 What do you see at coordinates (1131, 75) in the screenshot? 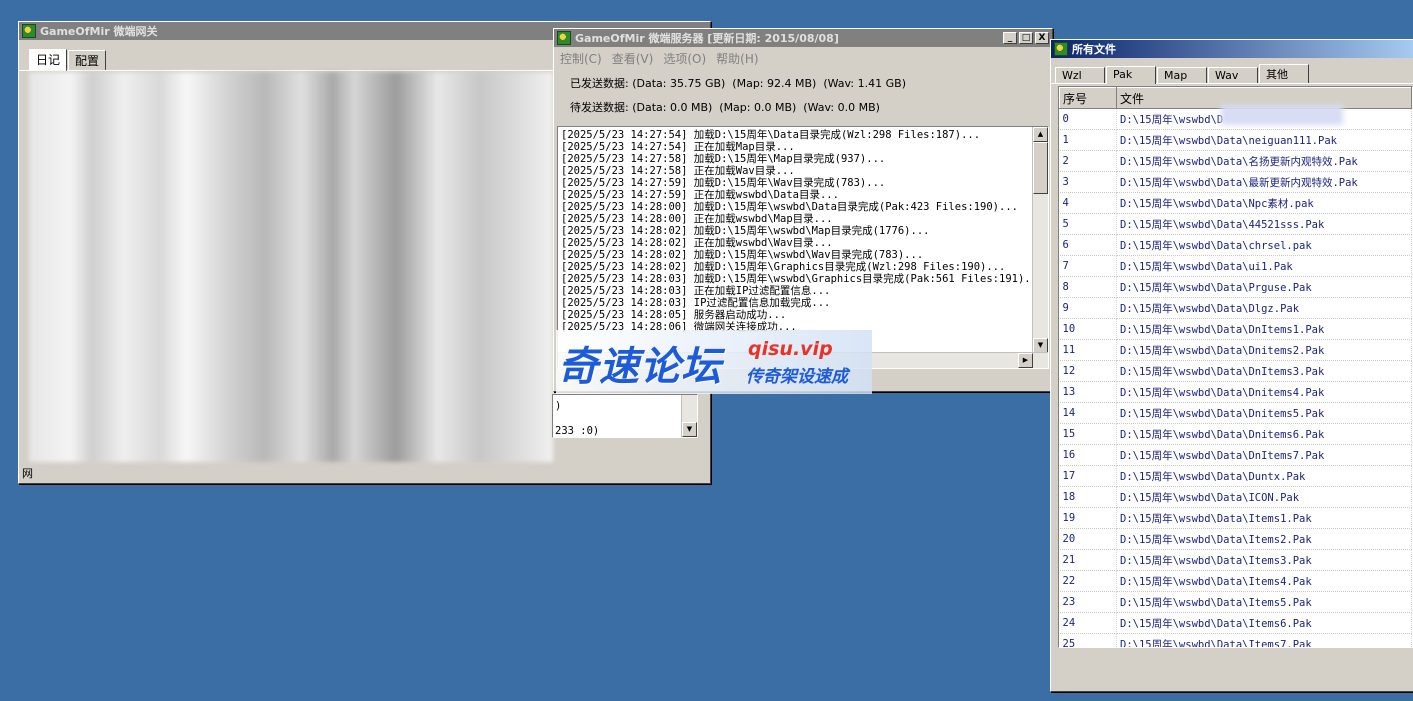
I see `tab-pak: Pak` at bounding box center [1131, 75].